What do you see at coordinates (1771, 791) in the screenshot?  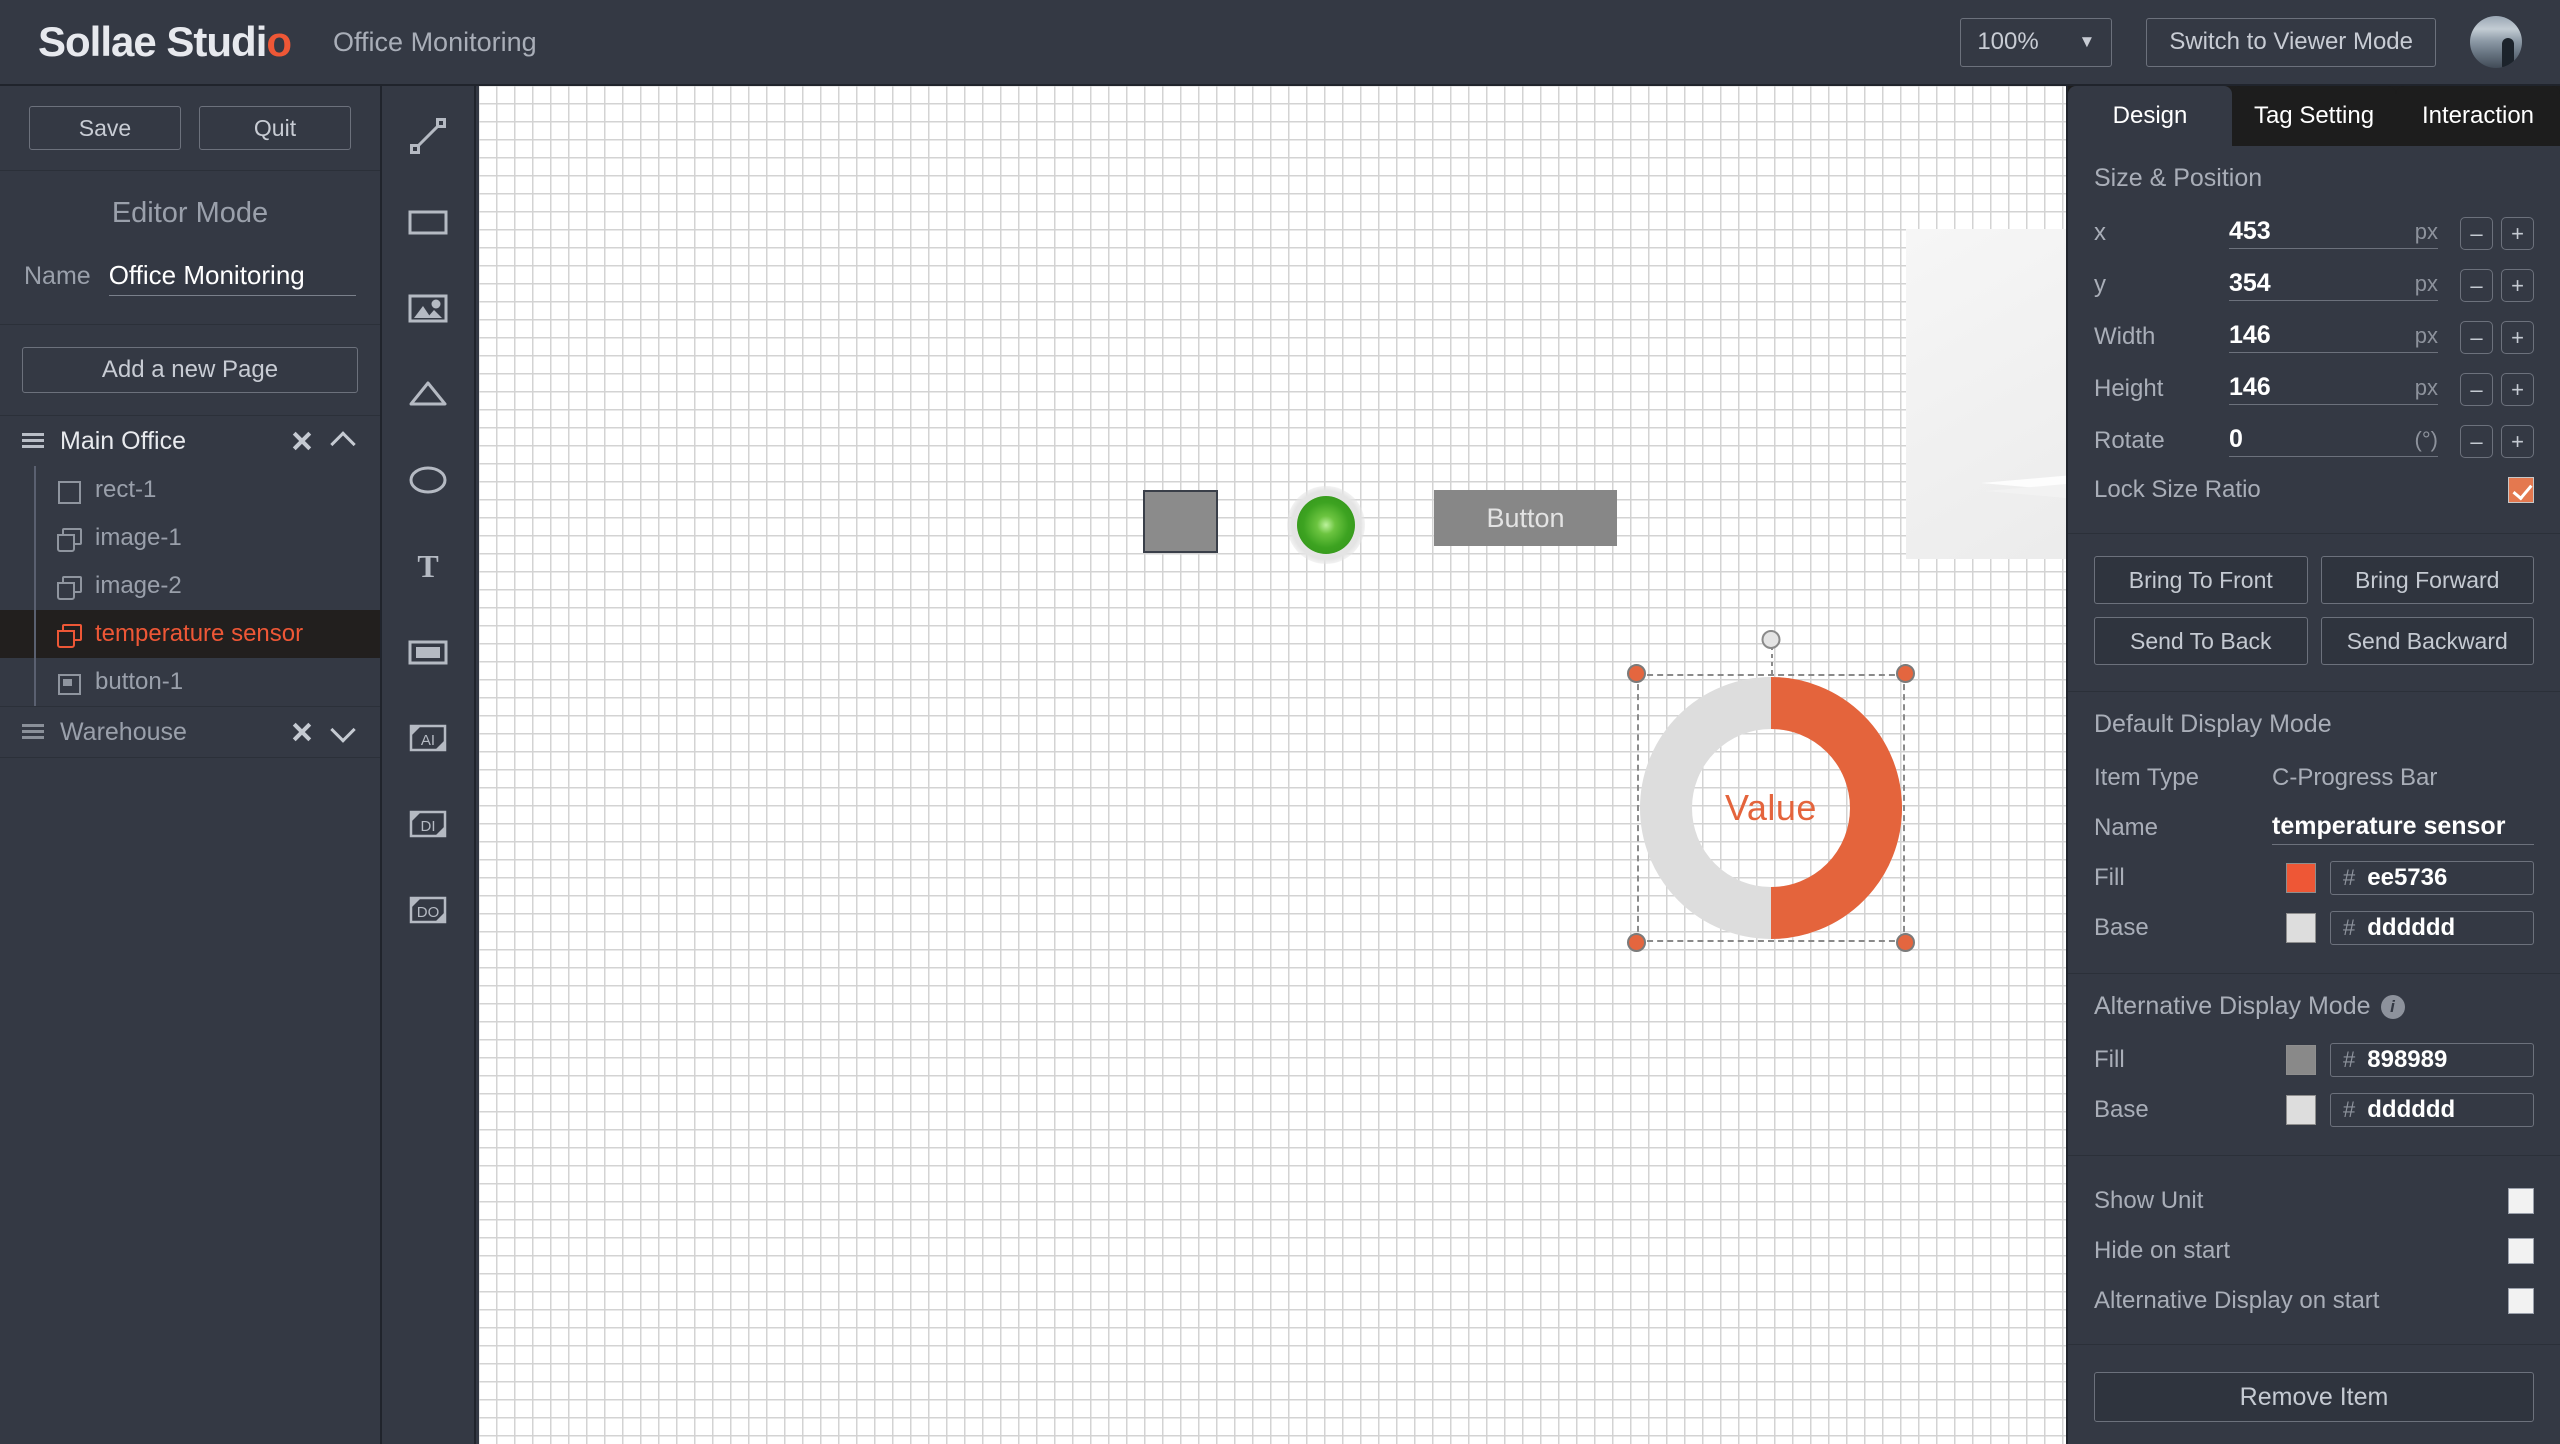 I see `canvas-item-temperature-sensor: Value` at bounding box center [1771, 791].